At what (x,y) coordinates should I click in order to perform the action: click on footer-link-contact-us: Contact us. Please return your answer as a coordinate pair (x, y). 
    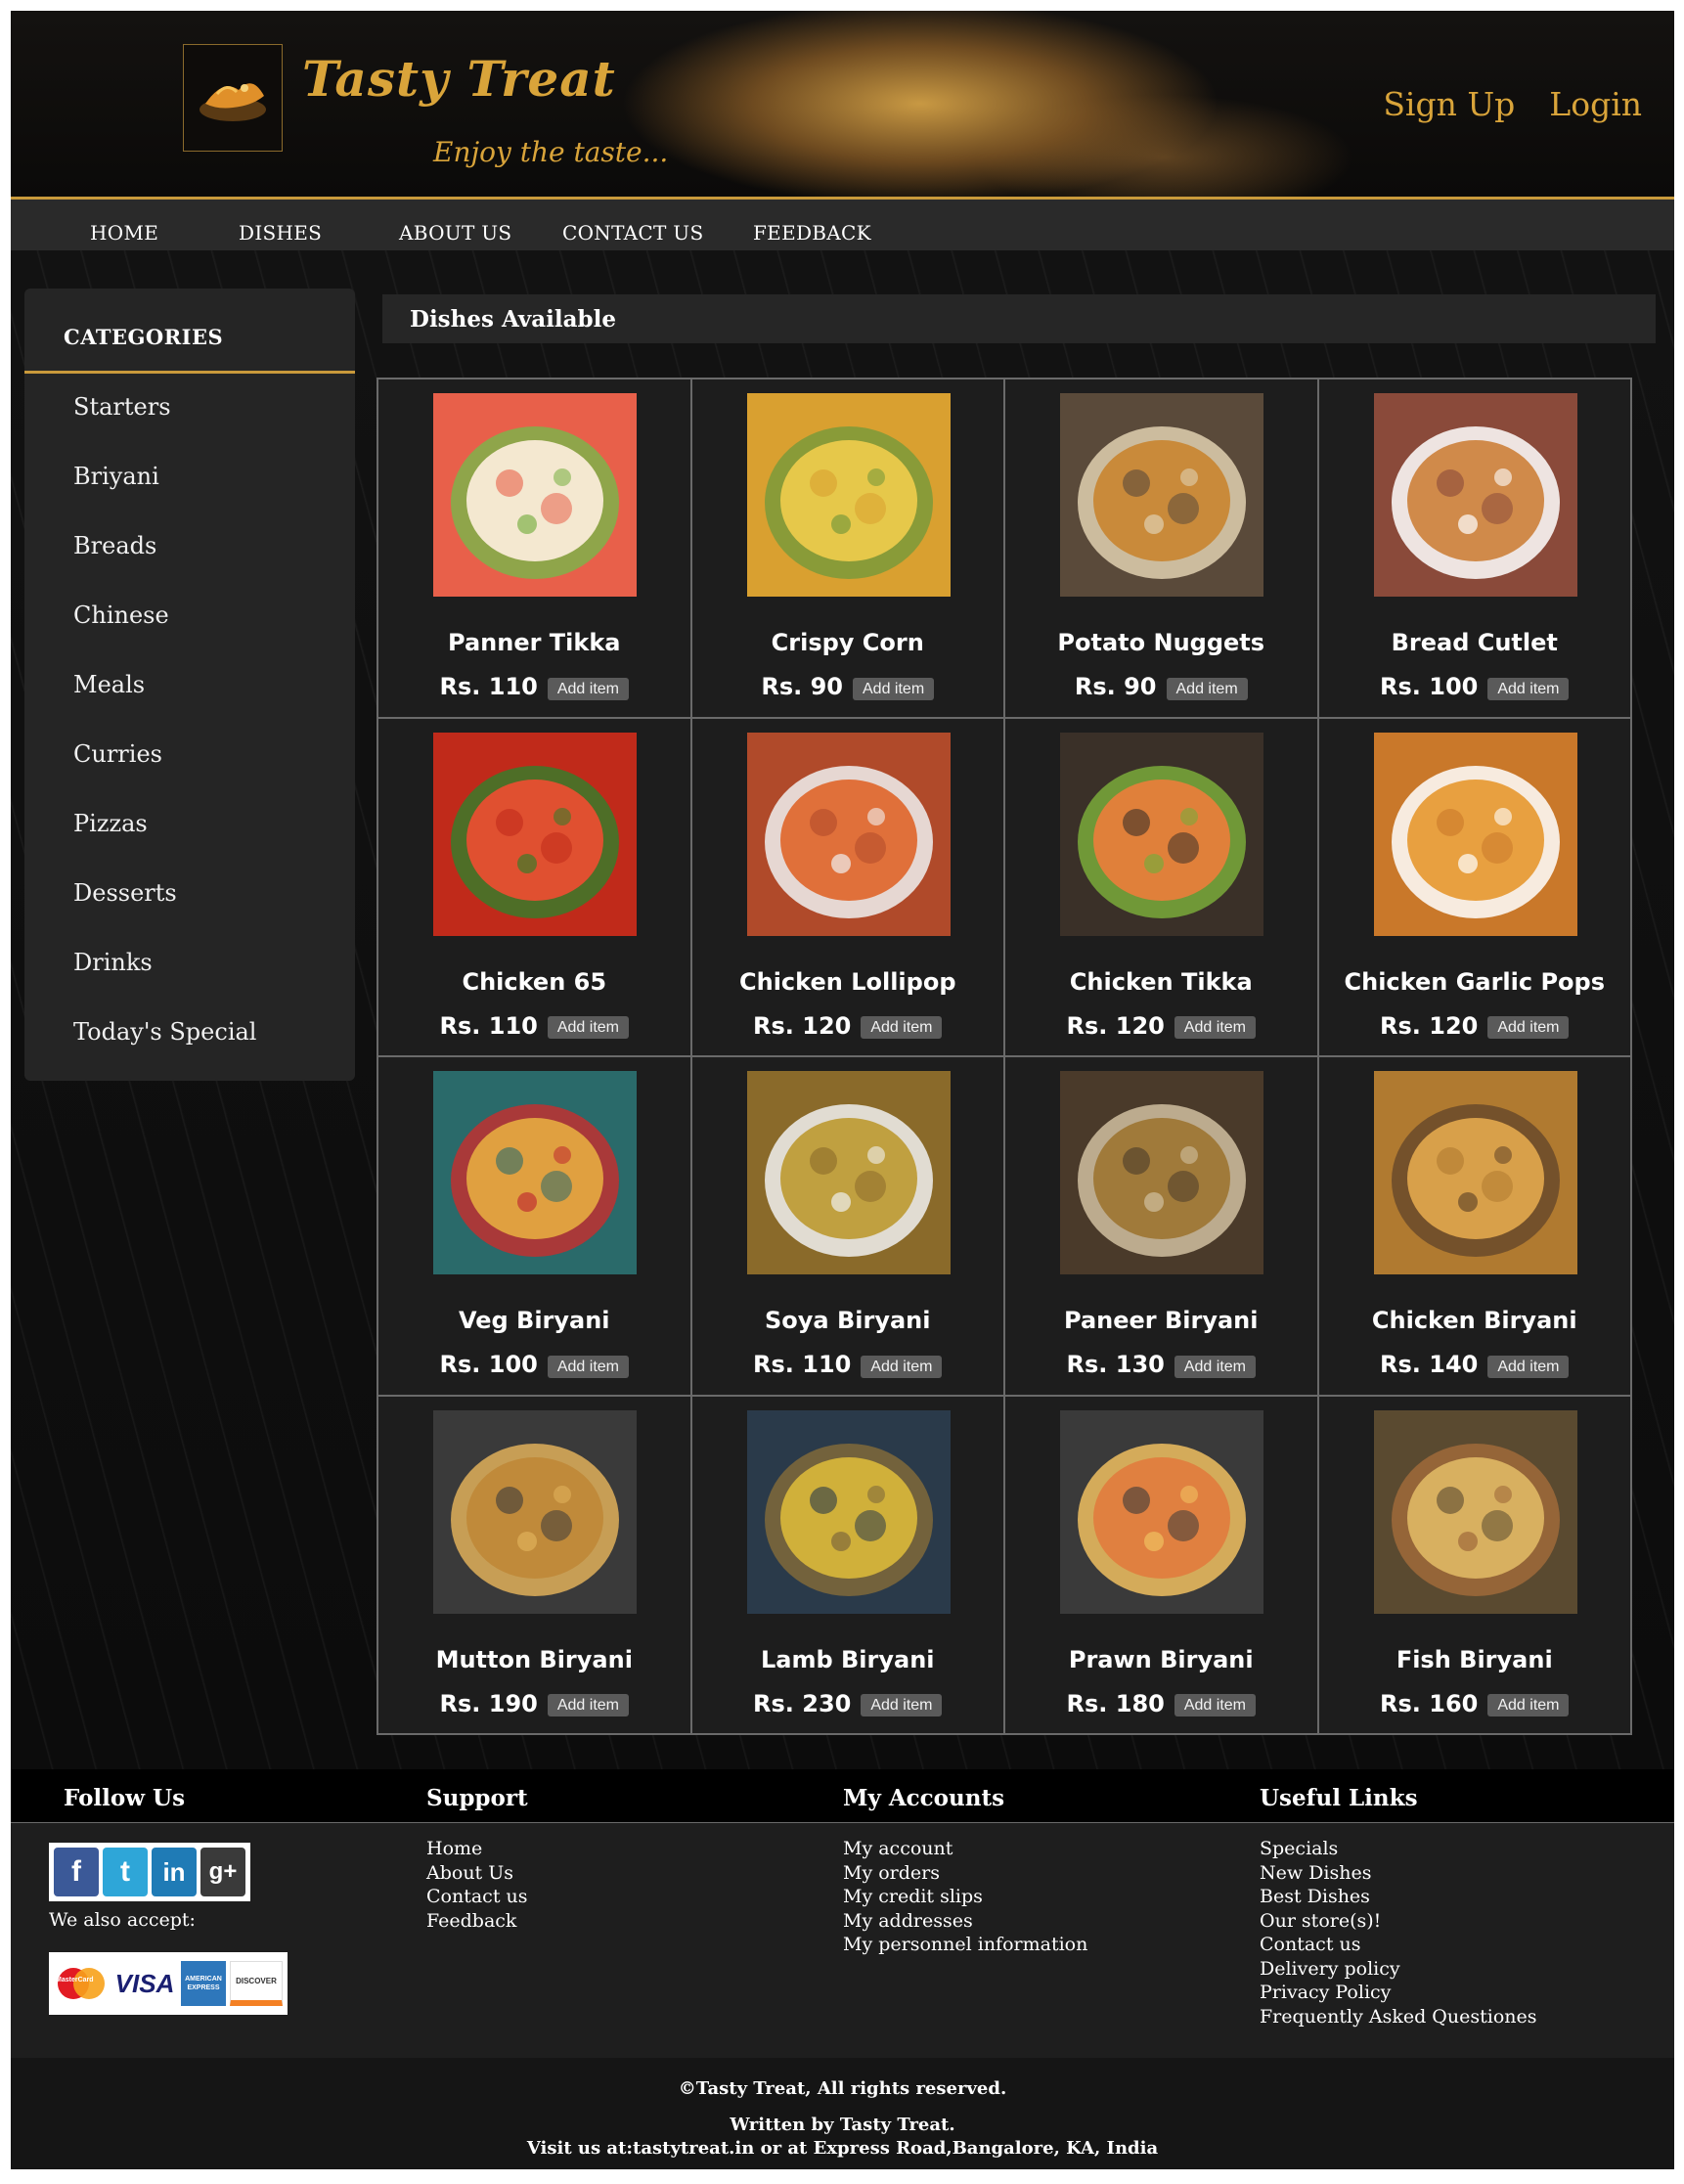
    Looking at the image, I should click on (476, 1897).